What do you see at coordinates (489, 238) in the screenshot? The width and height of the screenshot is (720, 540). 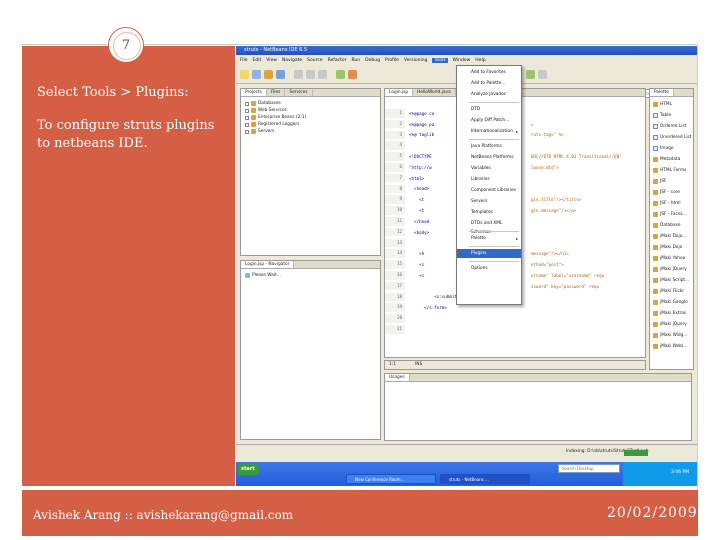 I see `menu-item-palette: Palette ▸` at bounding box center [489, 238].